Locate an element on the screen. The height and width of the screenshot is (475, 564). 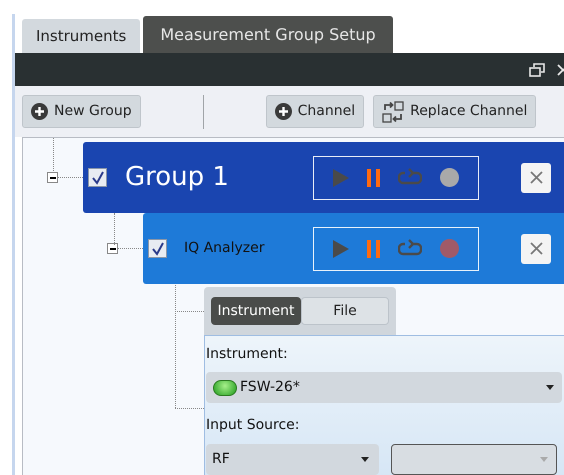
item-label: Group 1 is located at coordinates (177, 177).